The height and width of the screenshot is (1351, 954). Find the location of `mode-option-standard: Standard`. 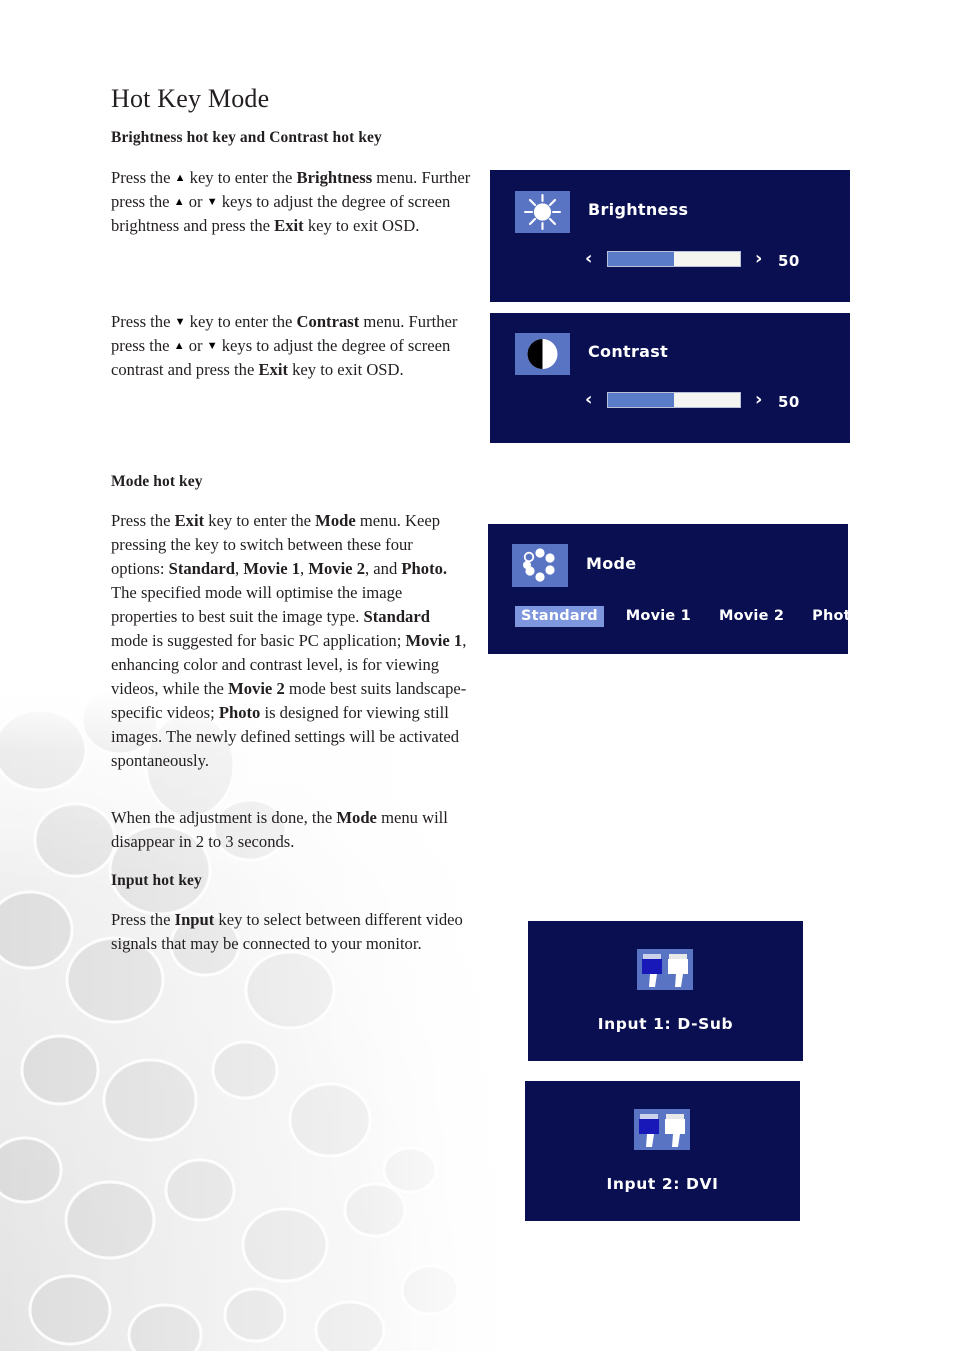

mode-option-standard: Standard is located at coordinates (559, 616).